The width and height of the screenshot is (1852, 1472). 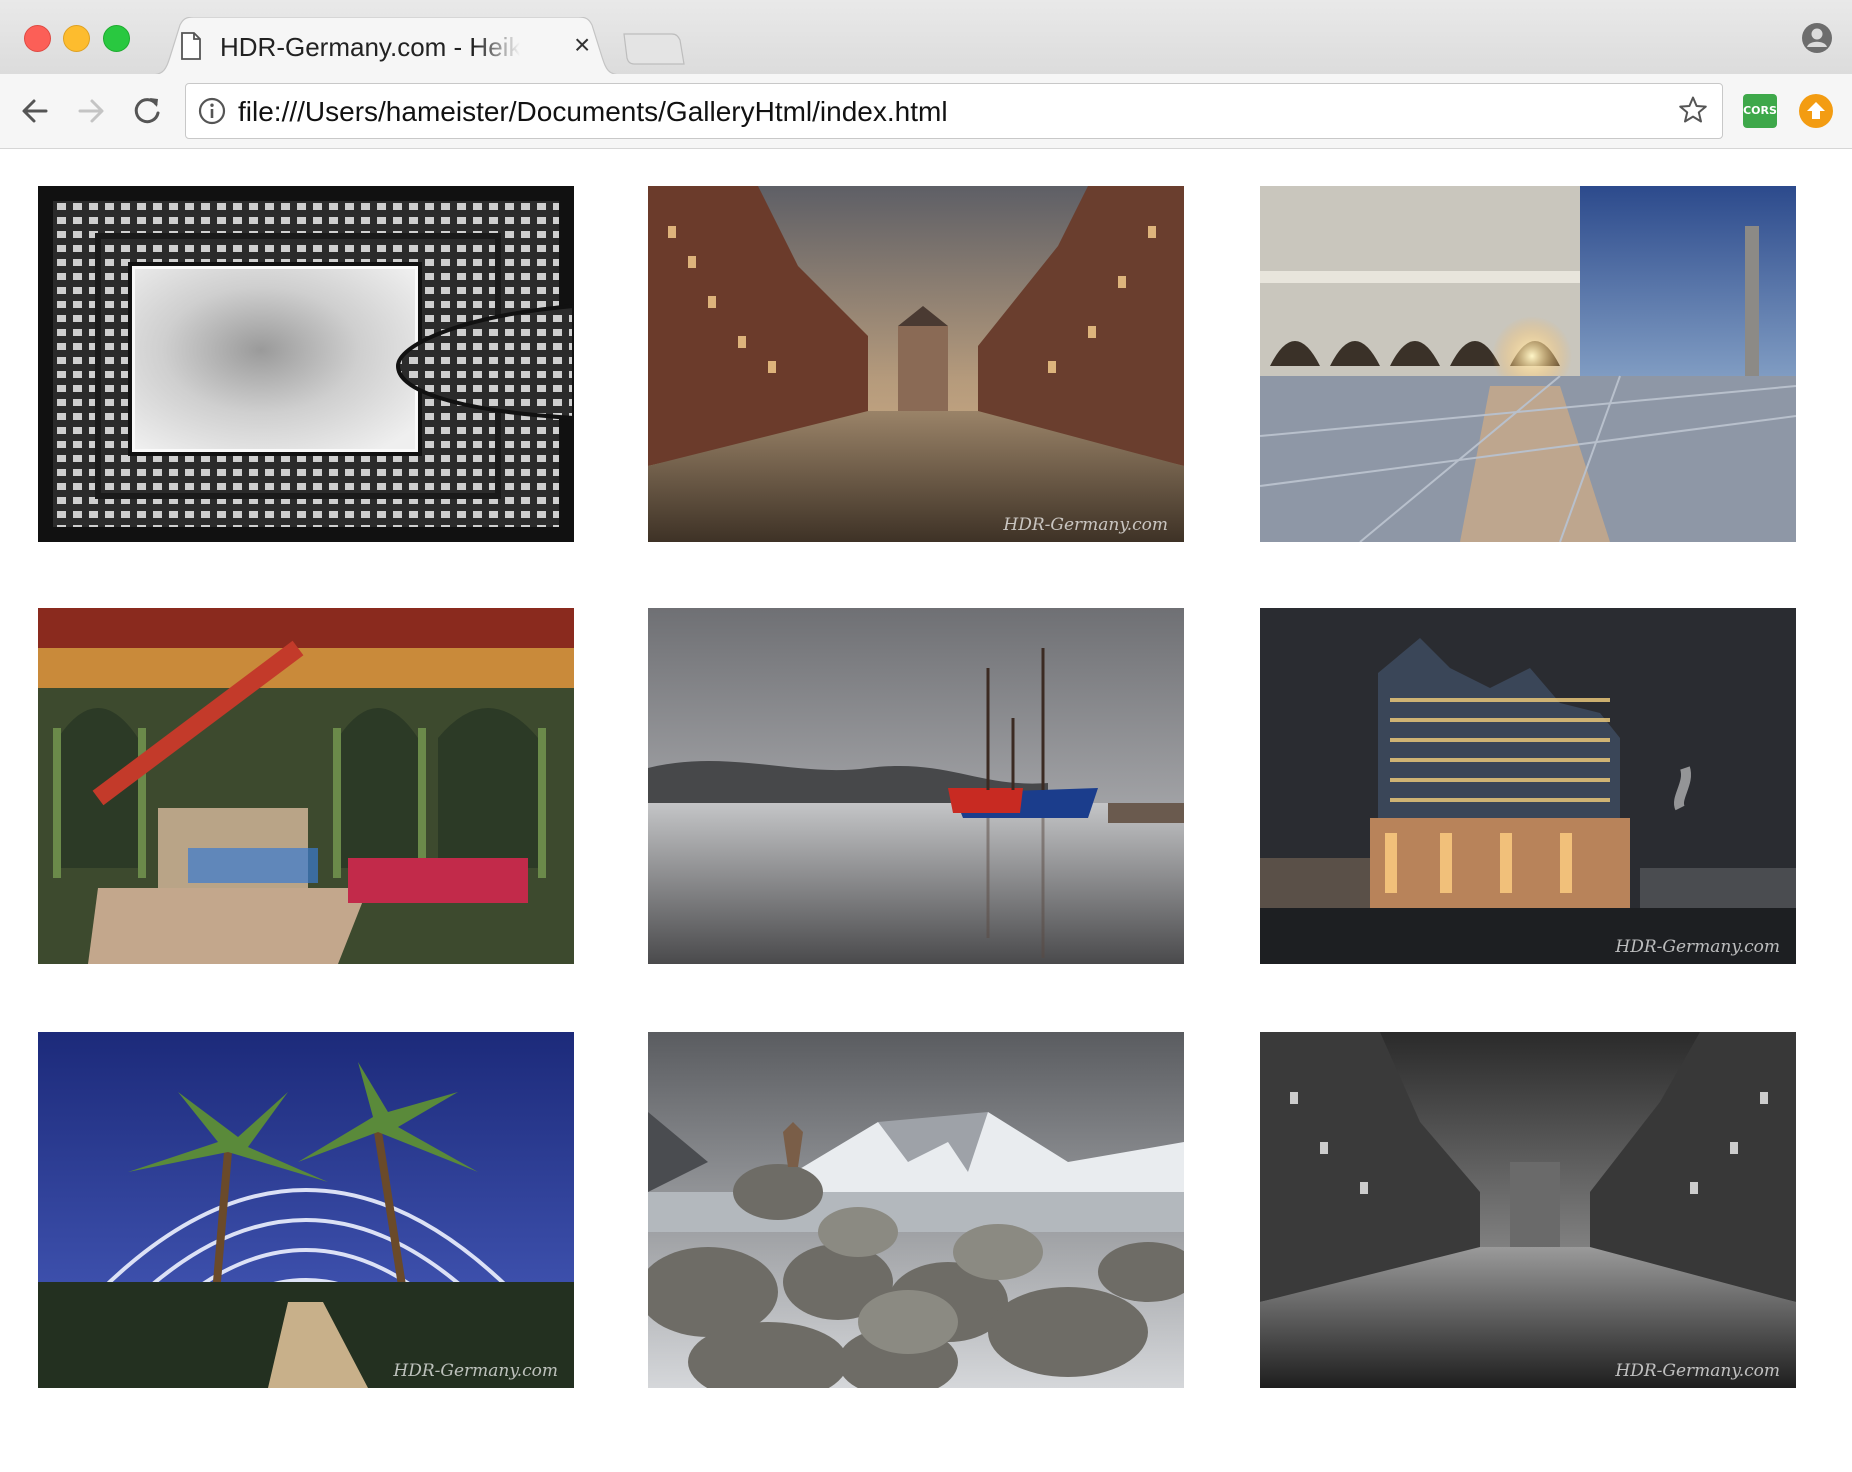 I want to click on gallery-image-elbphilharmonie: HDR-Germany.com, so click(x=1528, y=786).